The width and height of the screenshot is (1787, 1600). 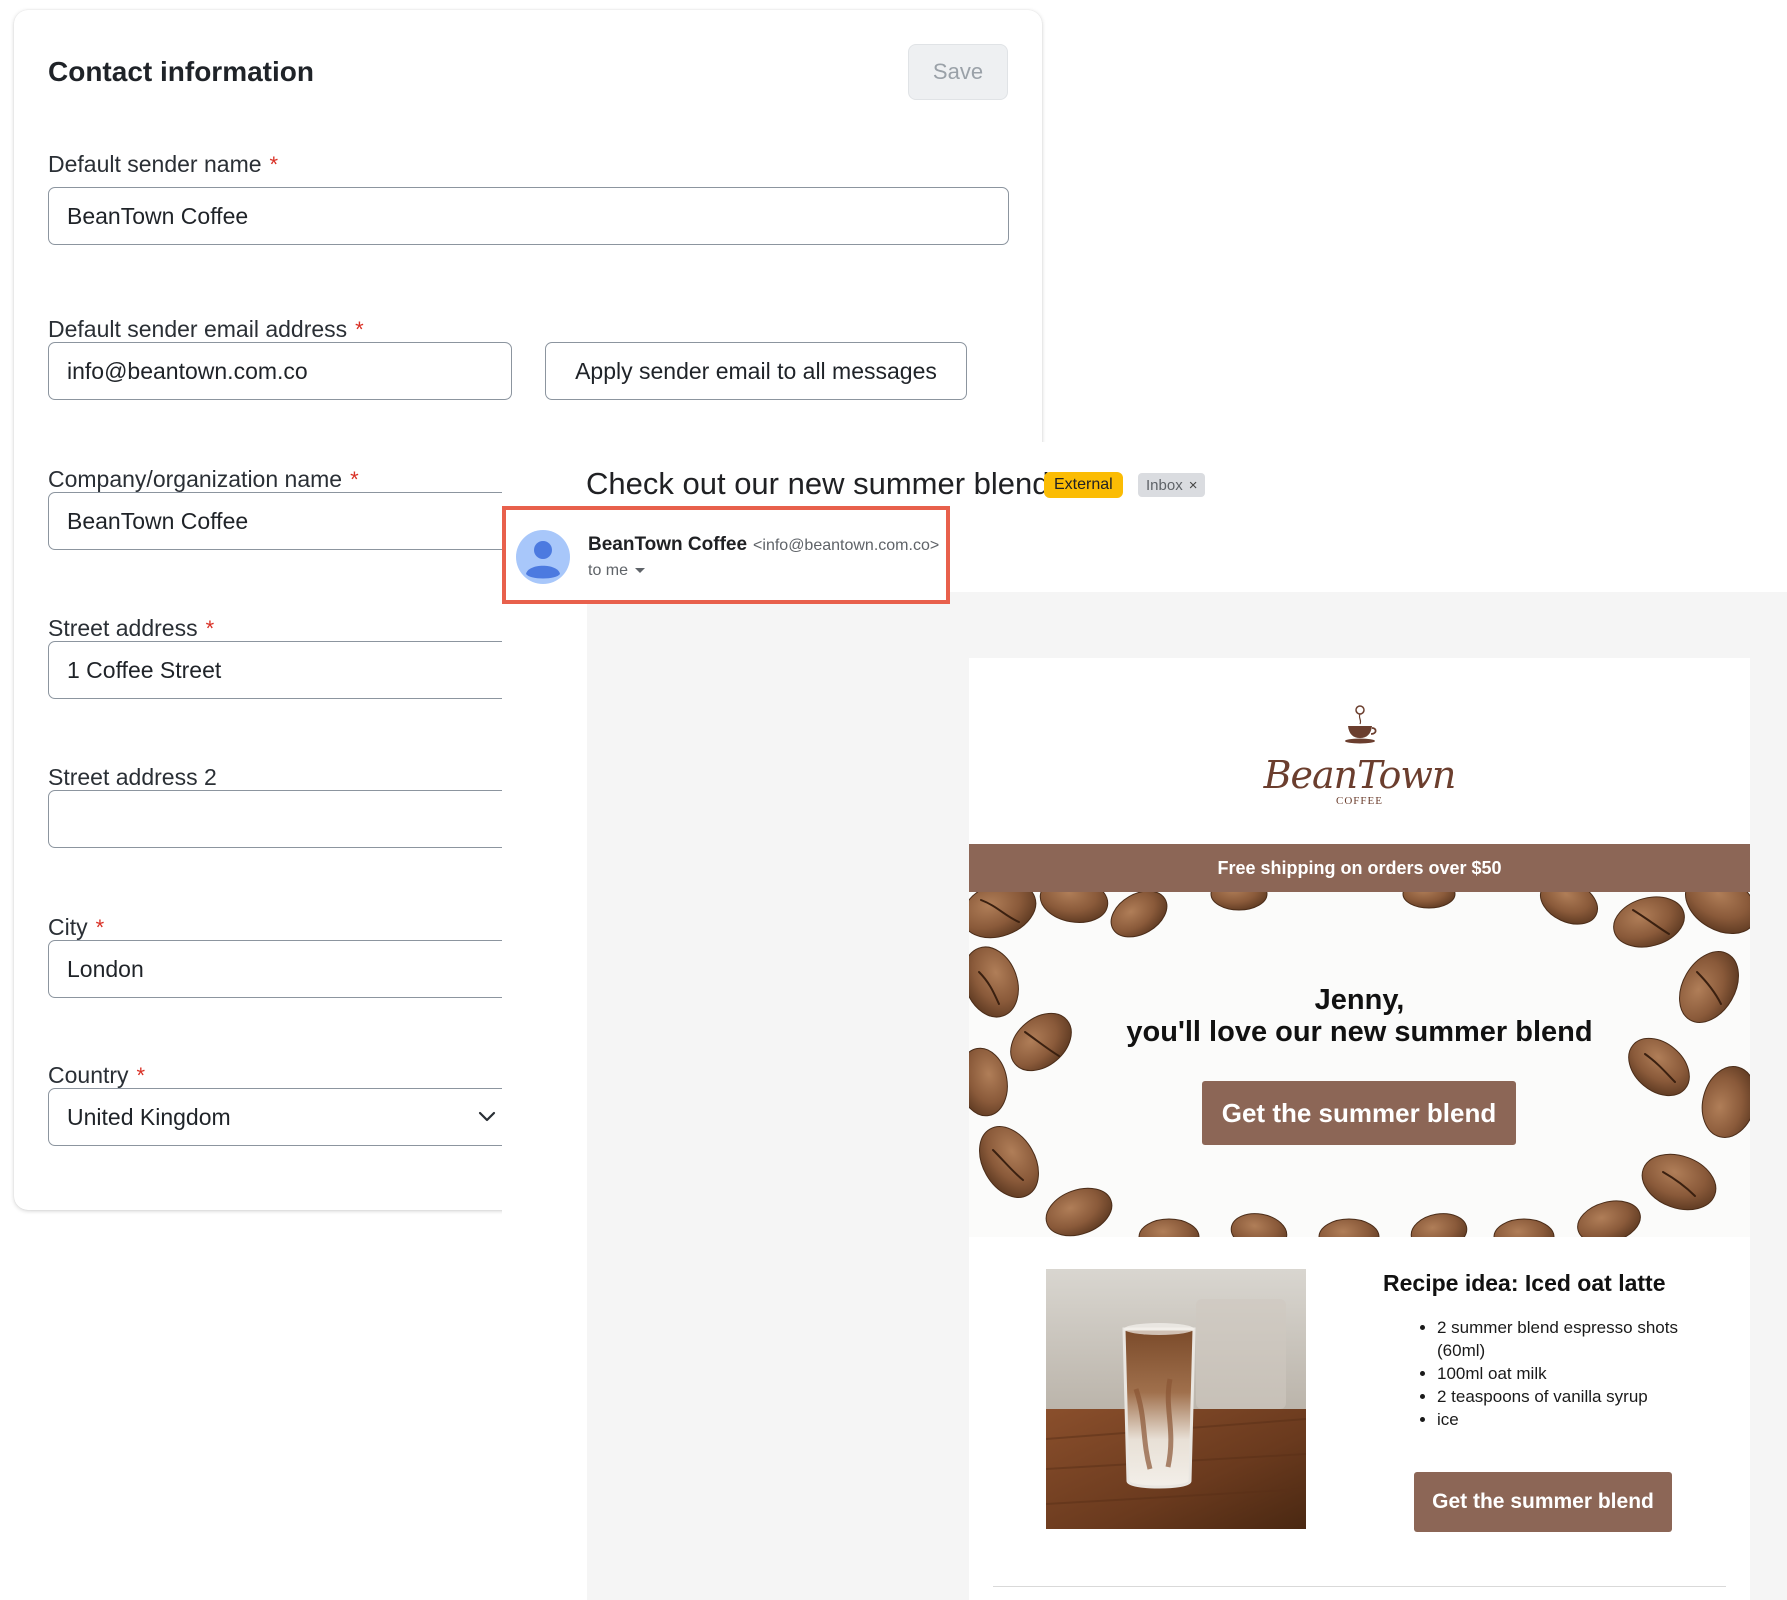 What do you see at coordinates (1360, 775) in the screenshot?
I see `logo-wordmark: BeanTown` at bounding box center [1360, 775].